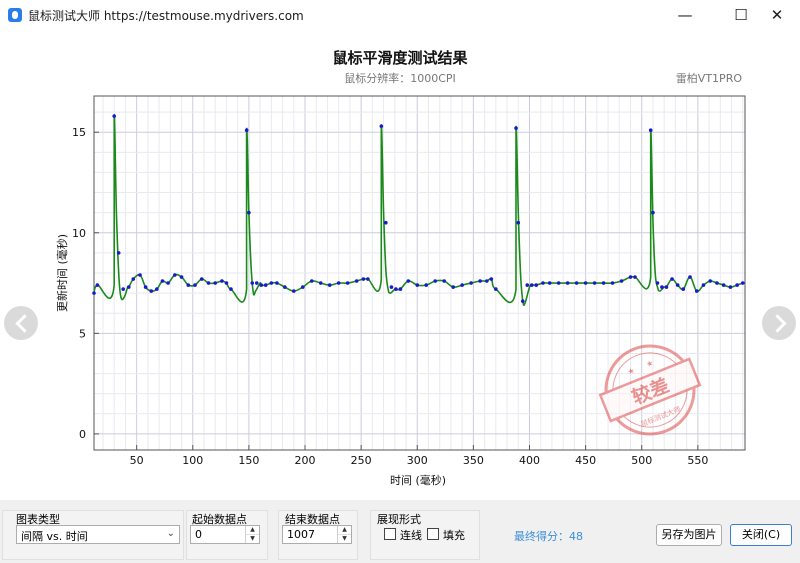  What do you see at coordinates (137, 460) in the screenshot?
I see `x-tick-label: 50` at bounding box center [137, 460].